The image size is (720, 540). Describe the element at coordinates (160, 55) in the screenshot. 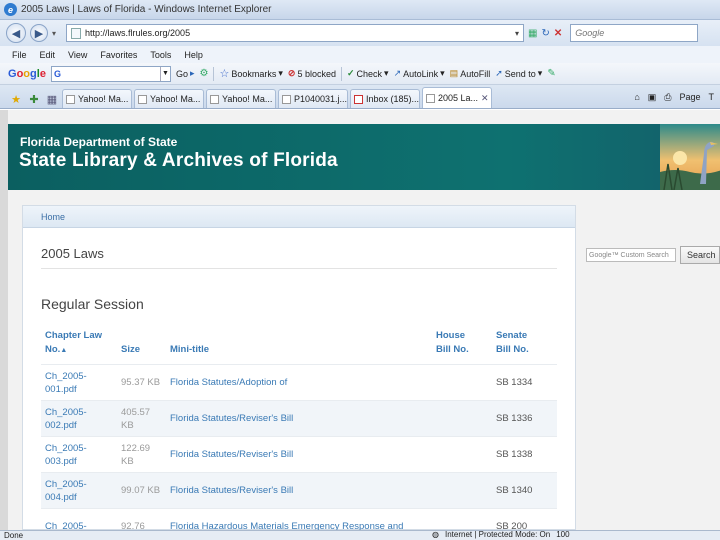

I see `menu-tools: Tools` at that location.